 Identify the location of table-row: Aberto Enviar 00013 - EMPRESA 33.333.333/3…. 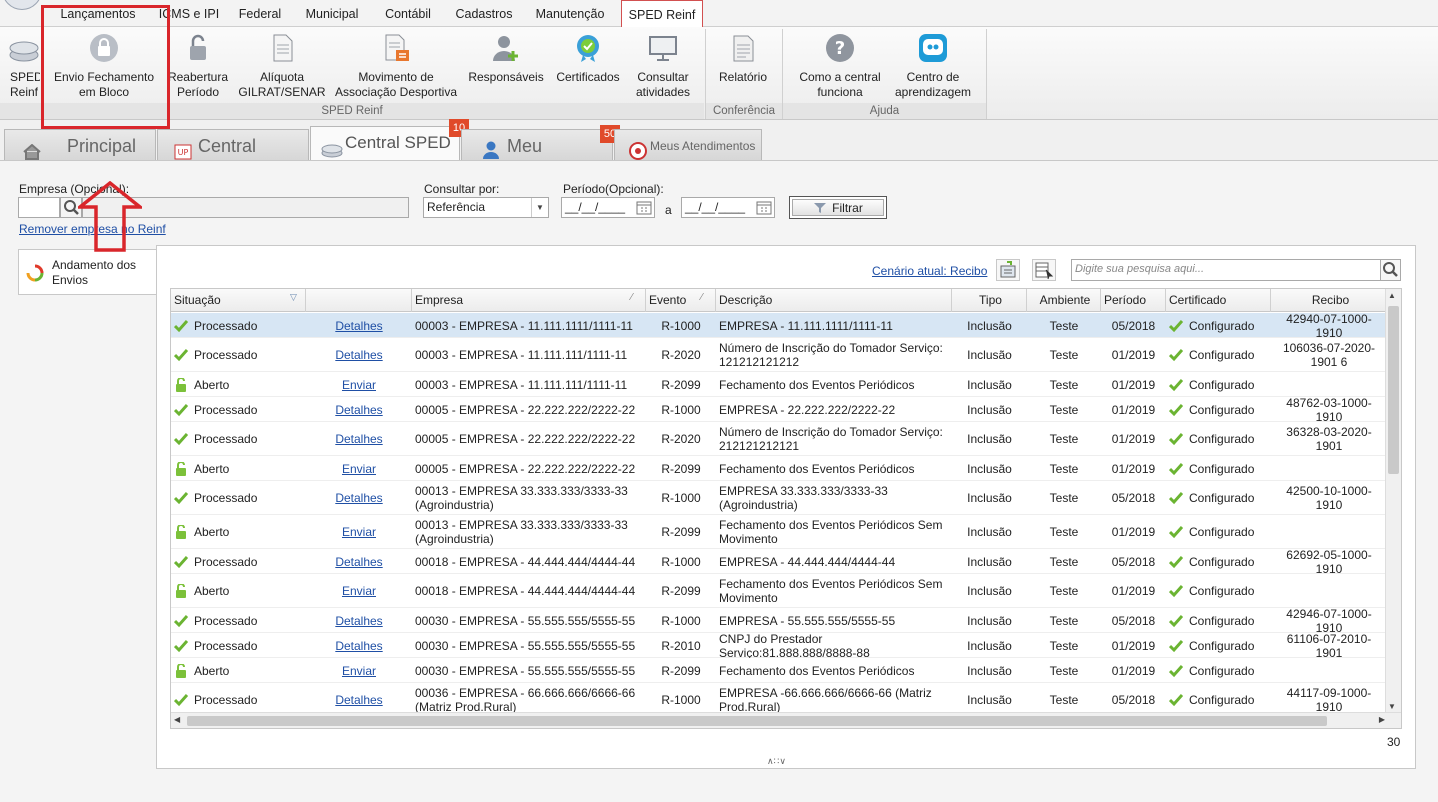
(779, 532).